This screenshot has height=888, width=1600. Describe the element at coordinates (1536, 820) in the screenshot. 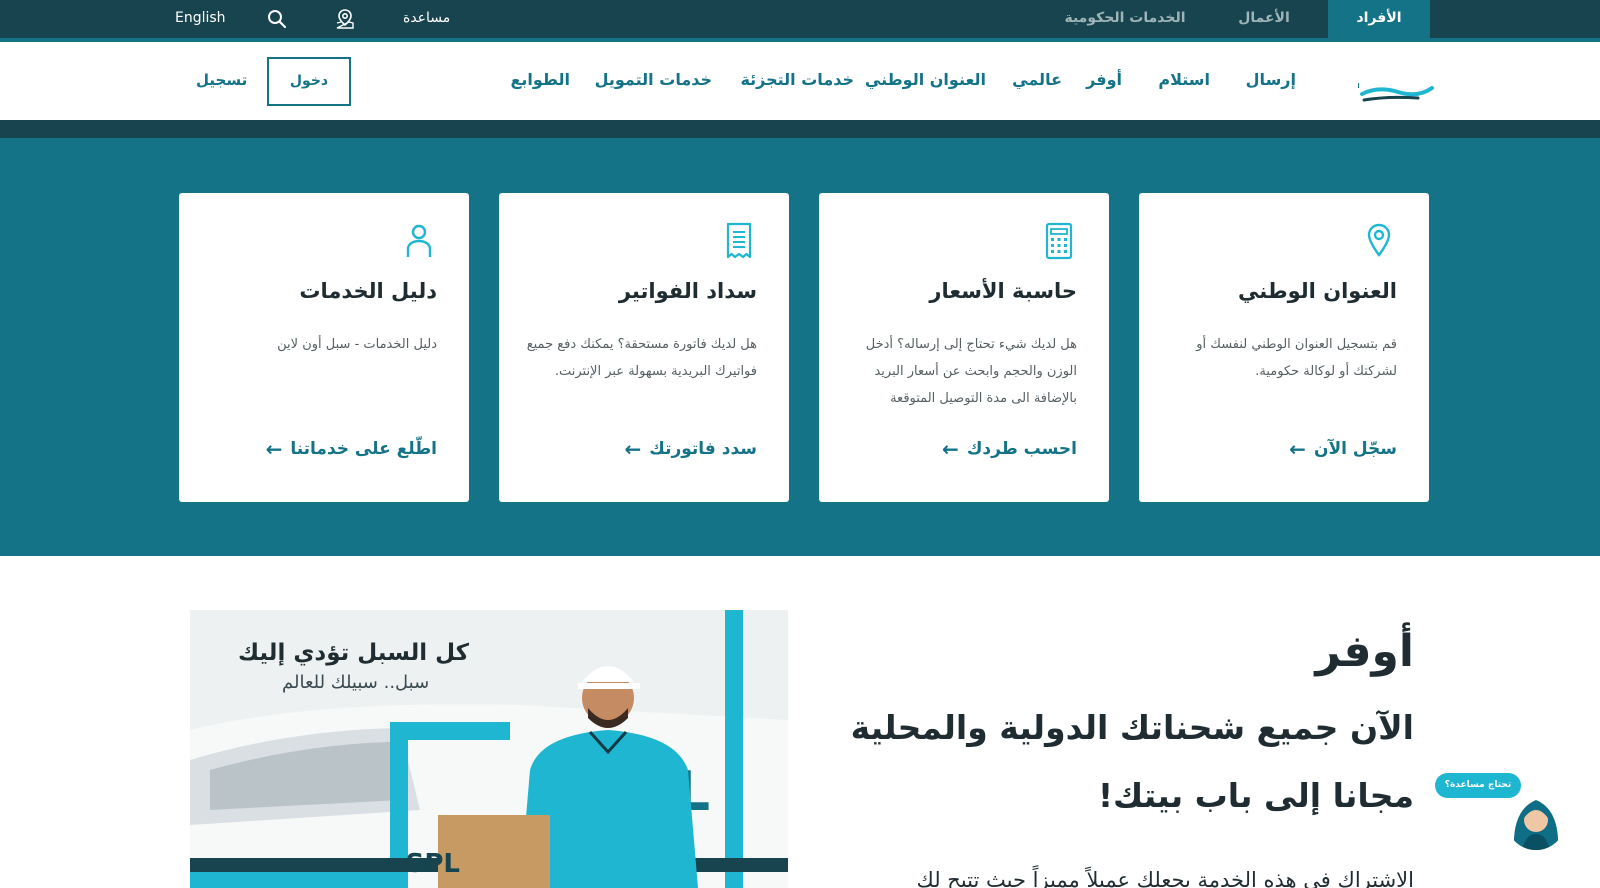

I see `chat-assistant-avatar` at that location.